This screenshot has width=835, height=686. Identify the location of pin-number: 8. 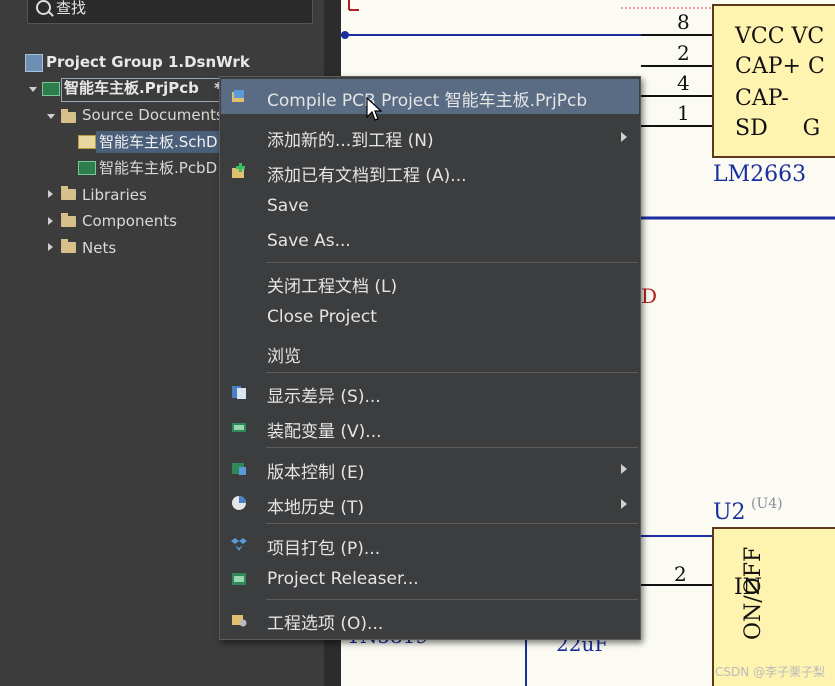
(683, 22).